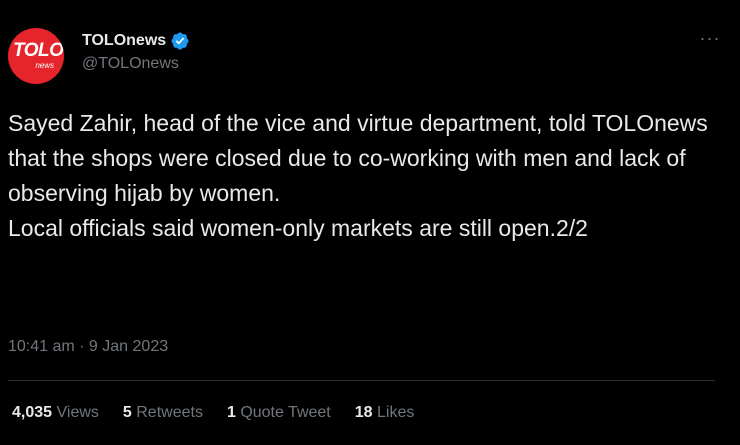 The height and width of the screenshot is (445, 740). What do you see at coordinates (44, 65) in the screenshot?
I see `avatar-logo-subtext: news` at bounding box center [44, 65].